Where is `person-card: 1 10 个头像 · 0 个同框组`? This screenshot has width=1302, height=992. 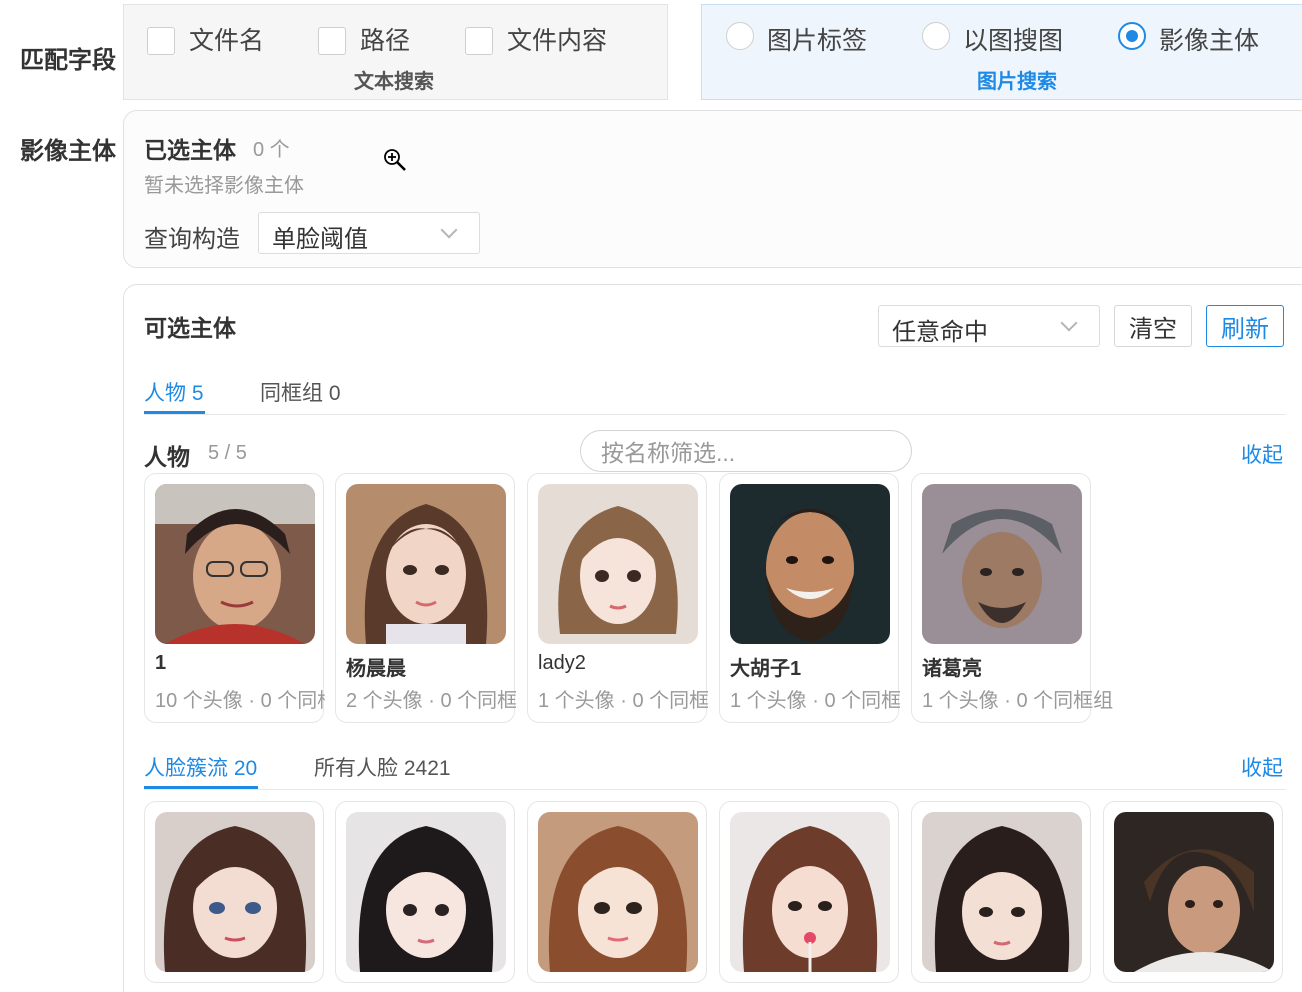 person-card: 1 10 个头像 · 0 个同框组 is located at coordinates (234, 598).